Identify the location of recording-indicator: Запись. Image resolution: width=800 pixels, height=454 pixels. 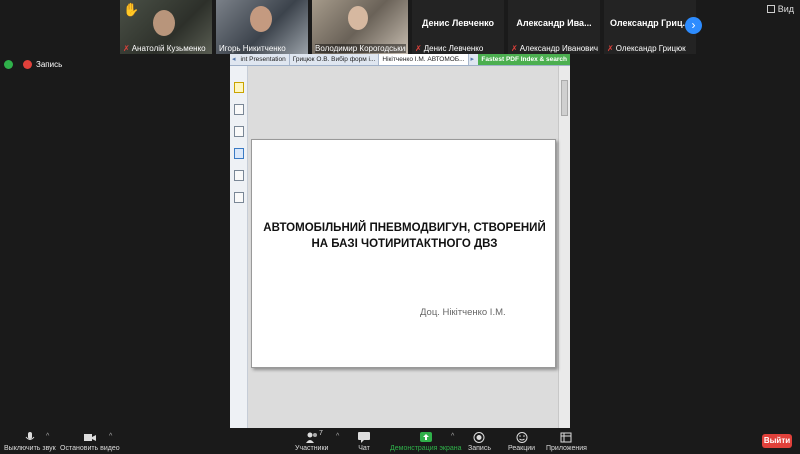
(33, 64).